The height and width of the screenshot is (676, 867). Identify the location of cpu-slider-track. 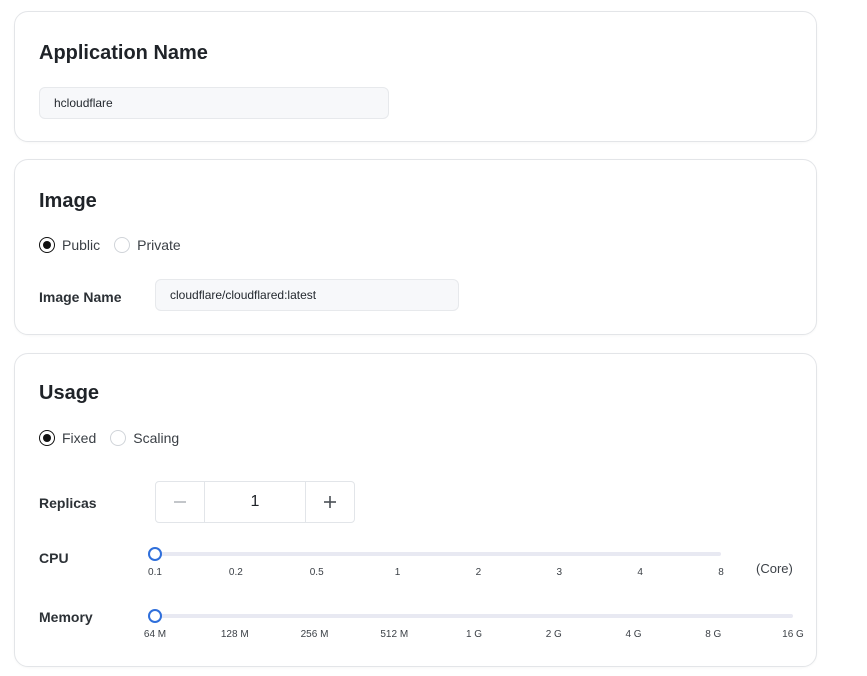
(438, 554).